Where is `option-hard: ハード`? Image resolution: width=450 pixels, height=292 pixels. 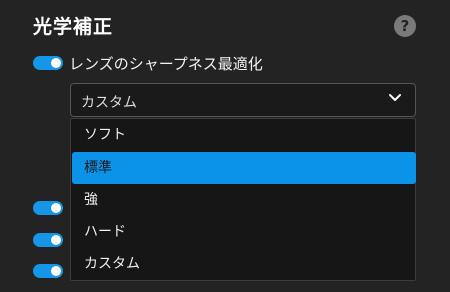 option-hard: ハード is located at coordinates (244, 232).